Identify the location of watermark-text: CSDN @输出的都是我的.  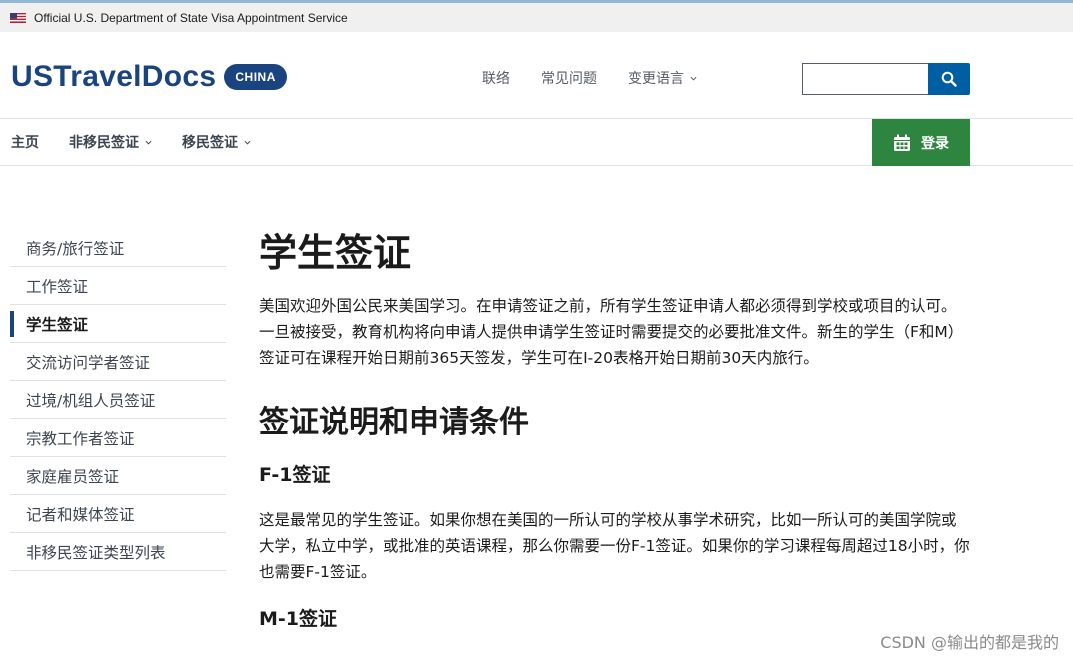
(969, 642).